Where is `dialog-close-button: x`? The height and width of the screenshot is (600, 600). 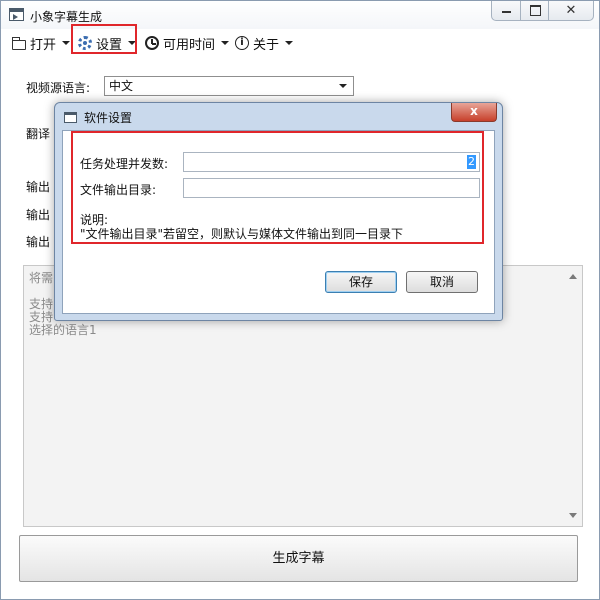 dialog-close-button: x is located at coordinates (474, 112).